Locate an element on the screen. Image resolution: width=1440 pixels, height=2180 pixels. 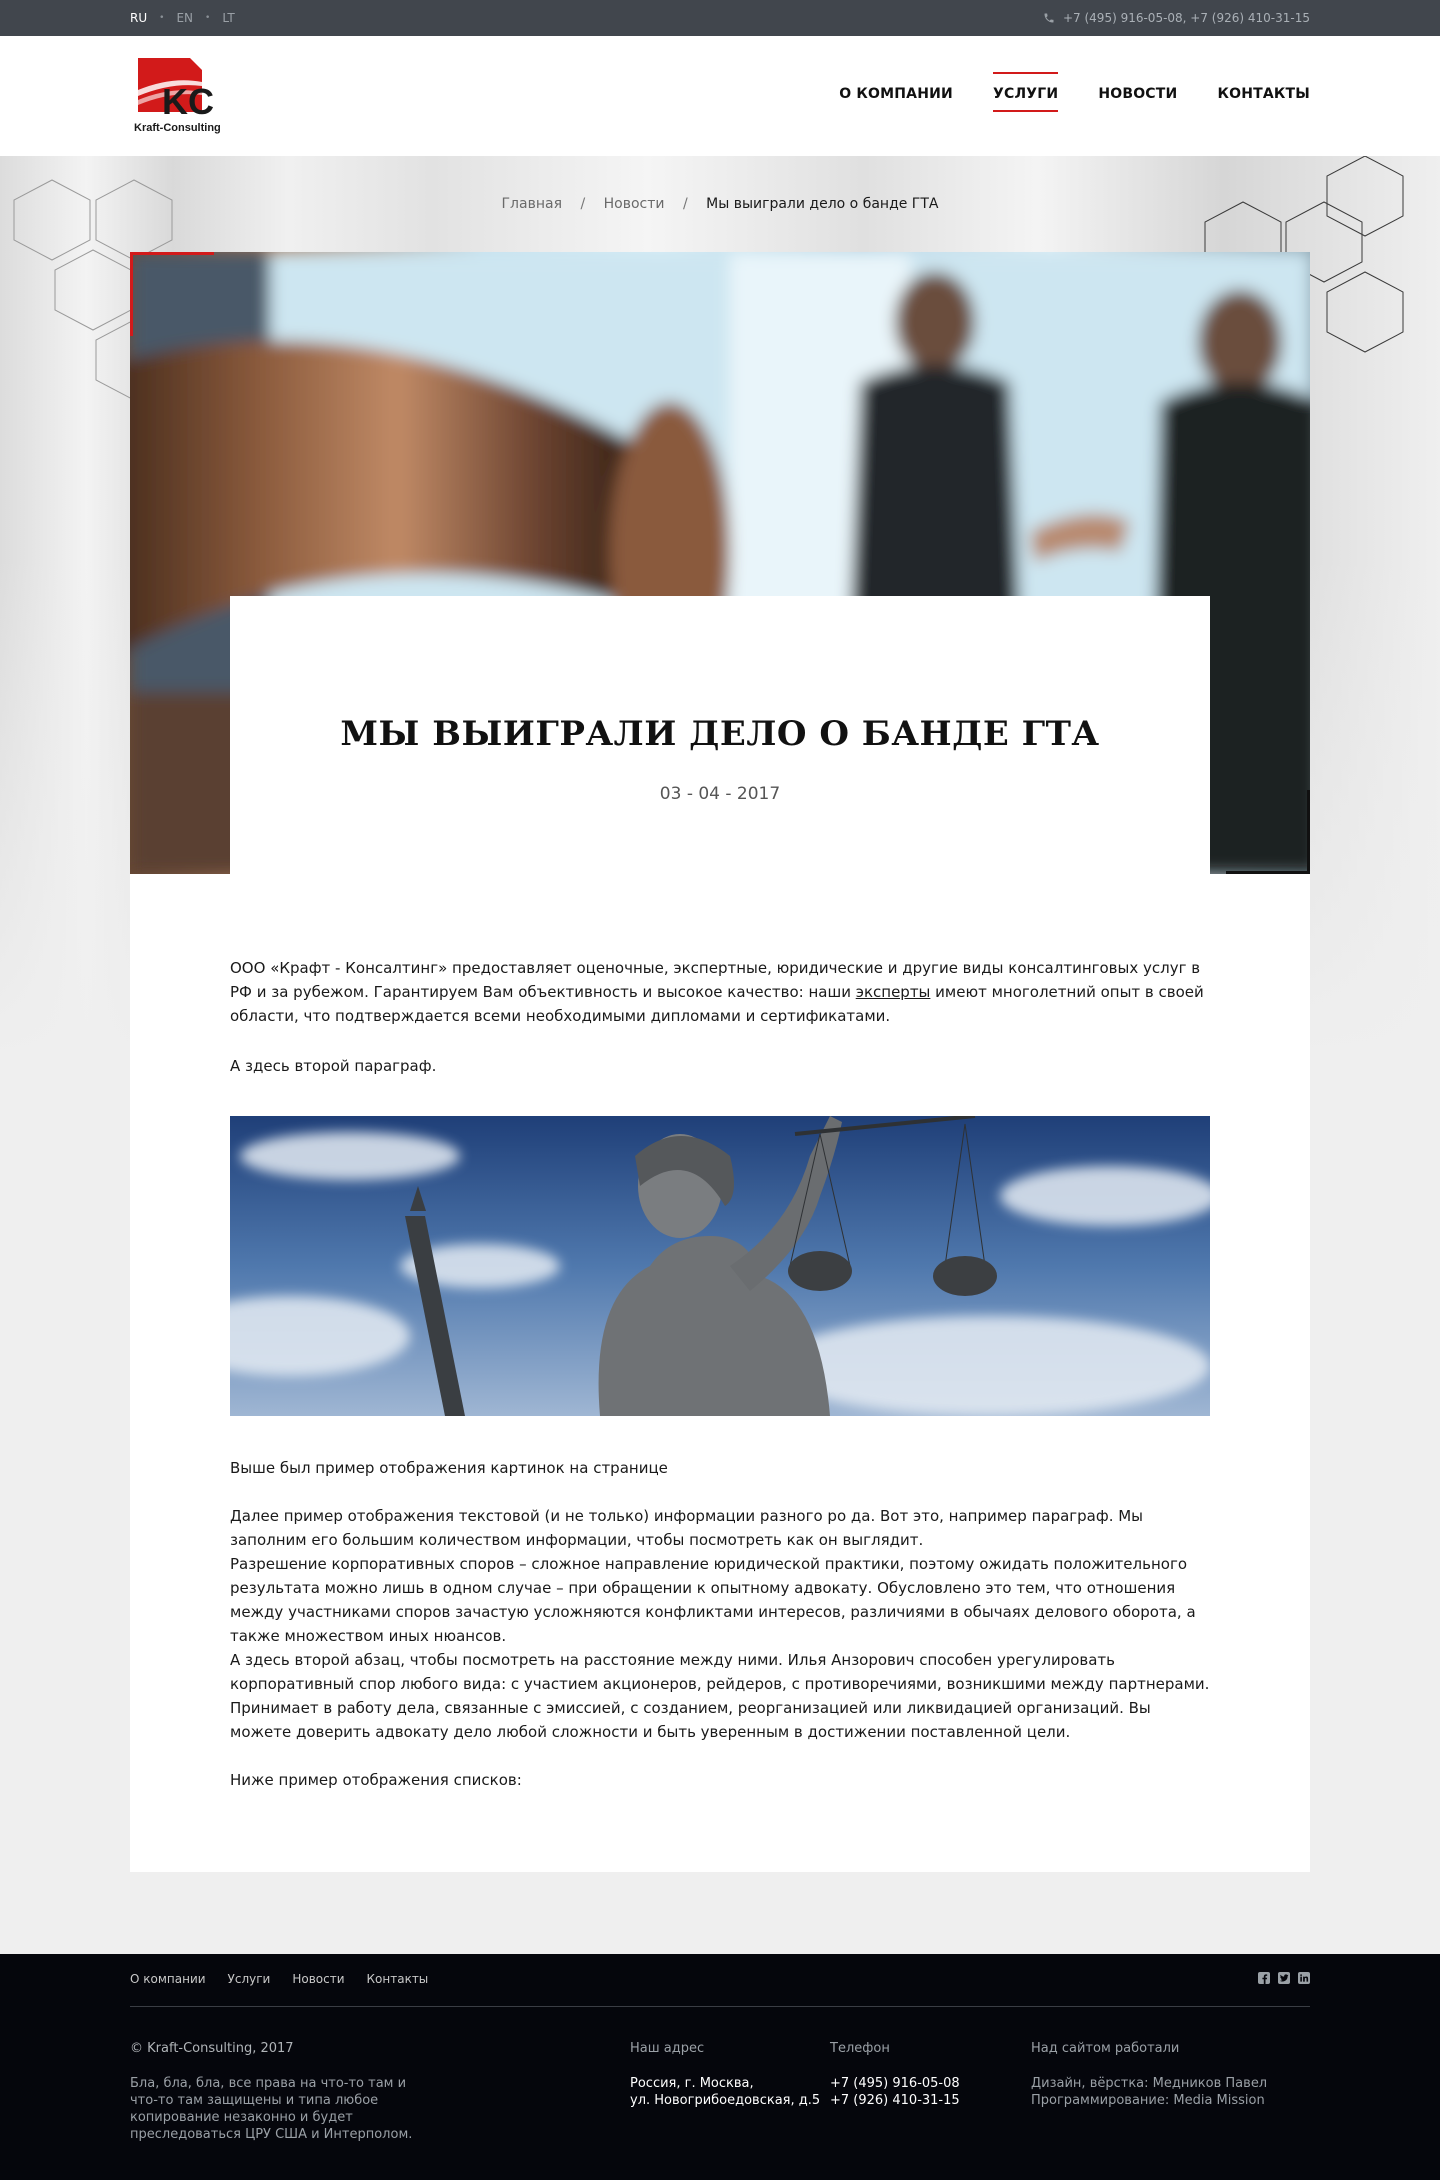
twitter-icon is located at coordinates (1284, 1978).